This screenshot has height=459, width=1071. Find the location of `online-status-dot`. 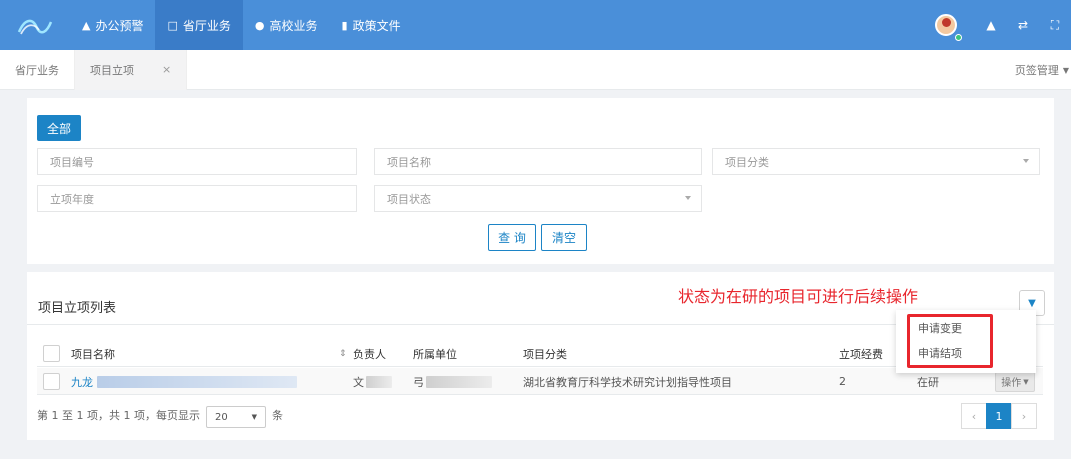

online-status-dot is located at coordinates (958, 37).